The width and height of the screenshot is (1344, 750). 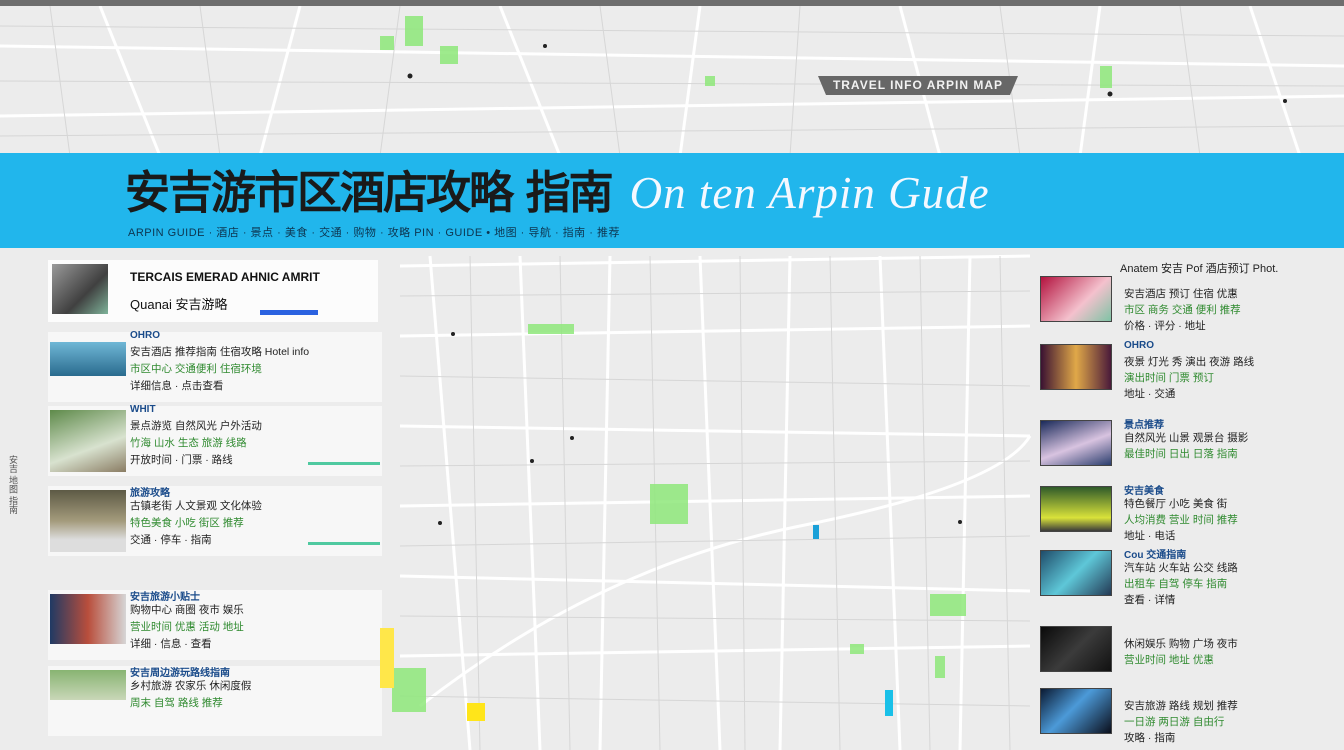 I want to click on list-item: 安吉美食 特色餐厅 小吃 美食 街 人均消费 营业 时间 推荐 地址 · 电话, so click(x=1191, y=517).